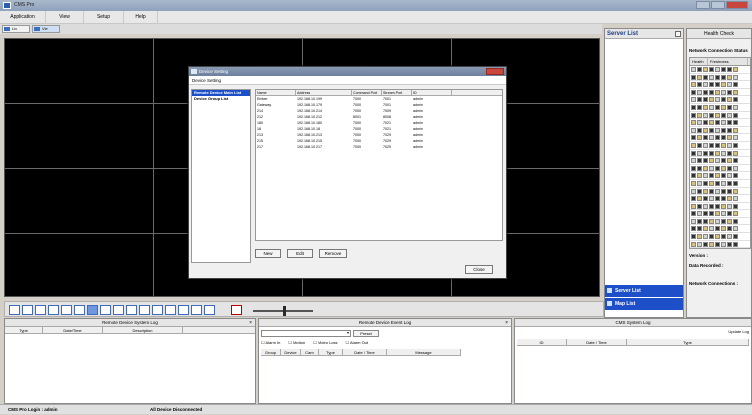  What do you see at coordinates (495, 71) in the screenshot?
I see `dialog-close-button` at bounding box center [495, 71].